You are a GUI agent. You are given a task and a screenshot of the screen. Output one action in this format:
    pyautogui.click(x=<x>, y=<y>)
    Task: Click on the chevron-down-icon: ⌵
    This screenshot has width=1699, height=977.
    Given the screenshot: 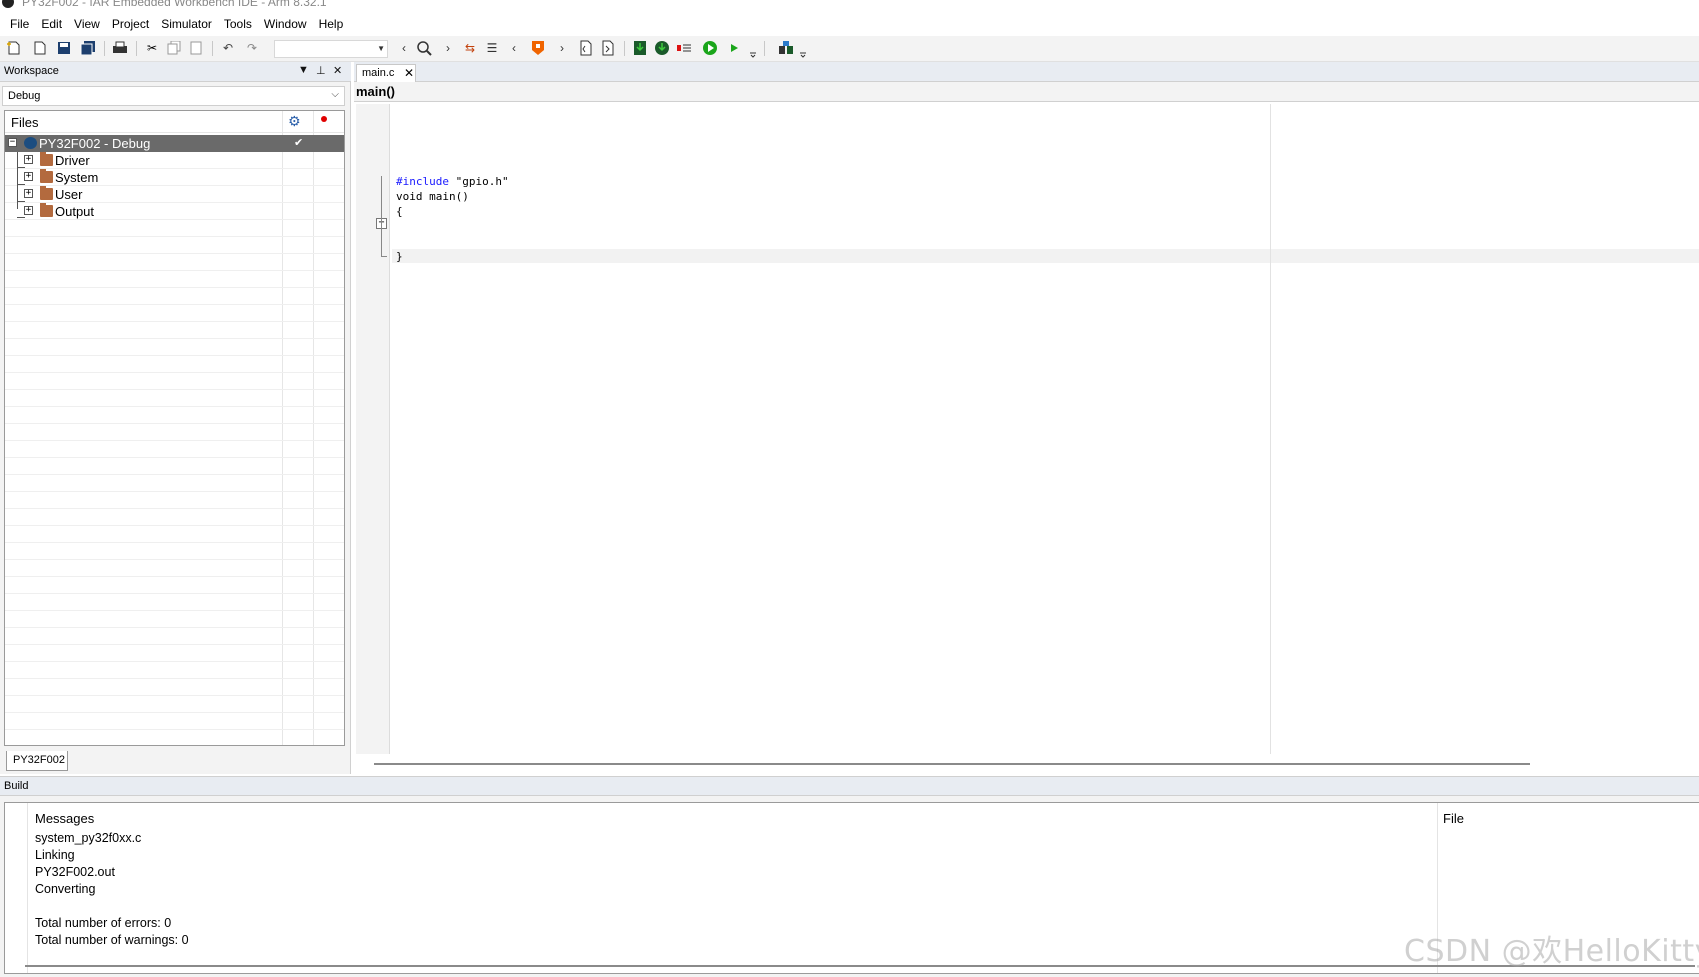 What is the action you would take?
    pyautogui.click(x=335, y=94)
    